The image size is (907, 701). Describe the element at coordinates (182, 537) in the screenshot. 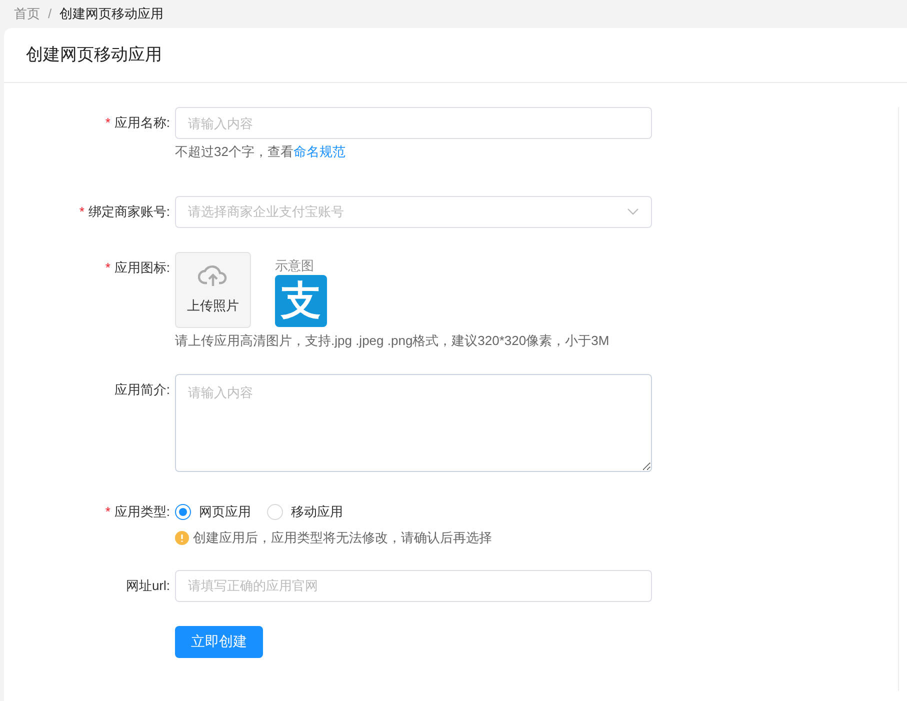

I see `warning-icon` at that location.